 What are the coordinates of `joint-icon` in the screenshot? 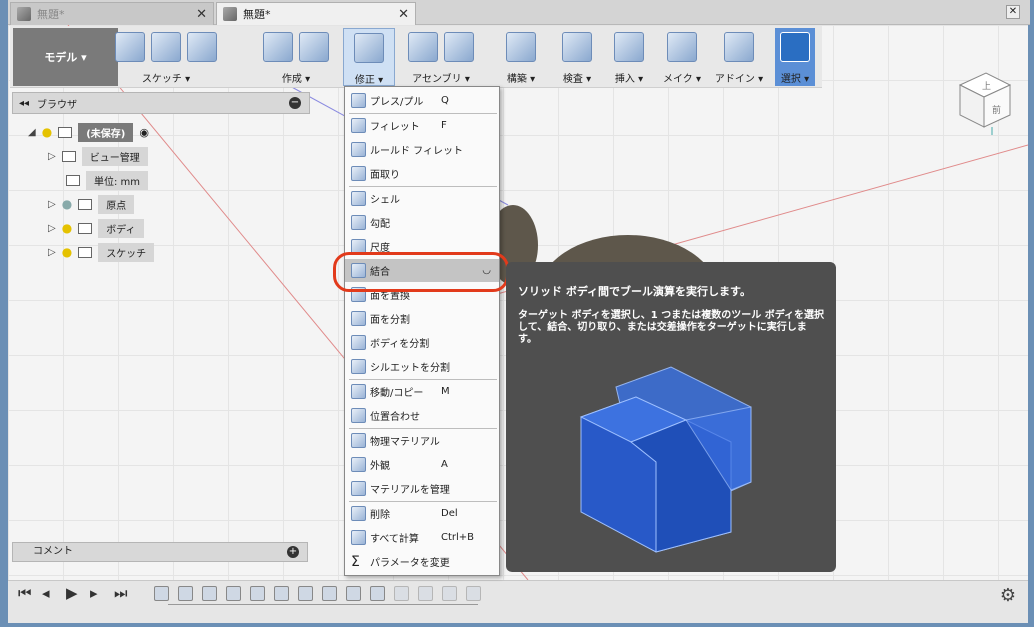 It's located at (459, 47).